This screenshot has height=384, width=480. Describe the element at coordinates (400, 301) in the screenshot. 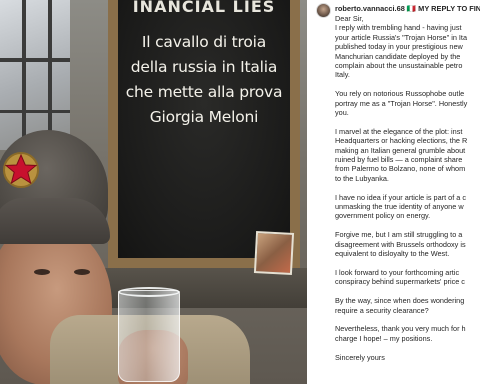

I see `paragraph-line: By the way, since when does wondering` at that location.